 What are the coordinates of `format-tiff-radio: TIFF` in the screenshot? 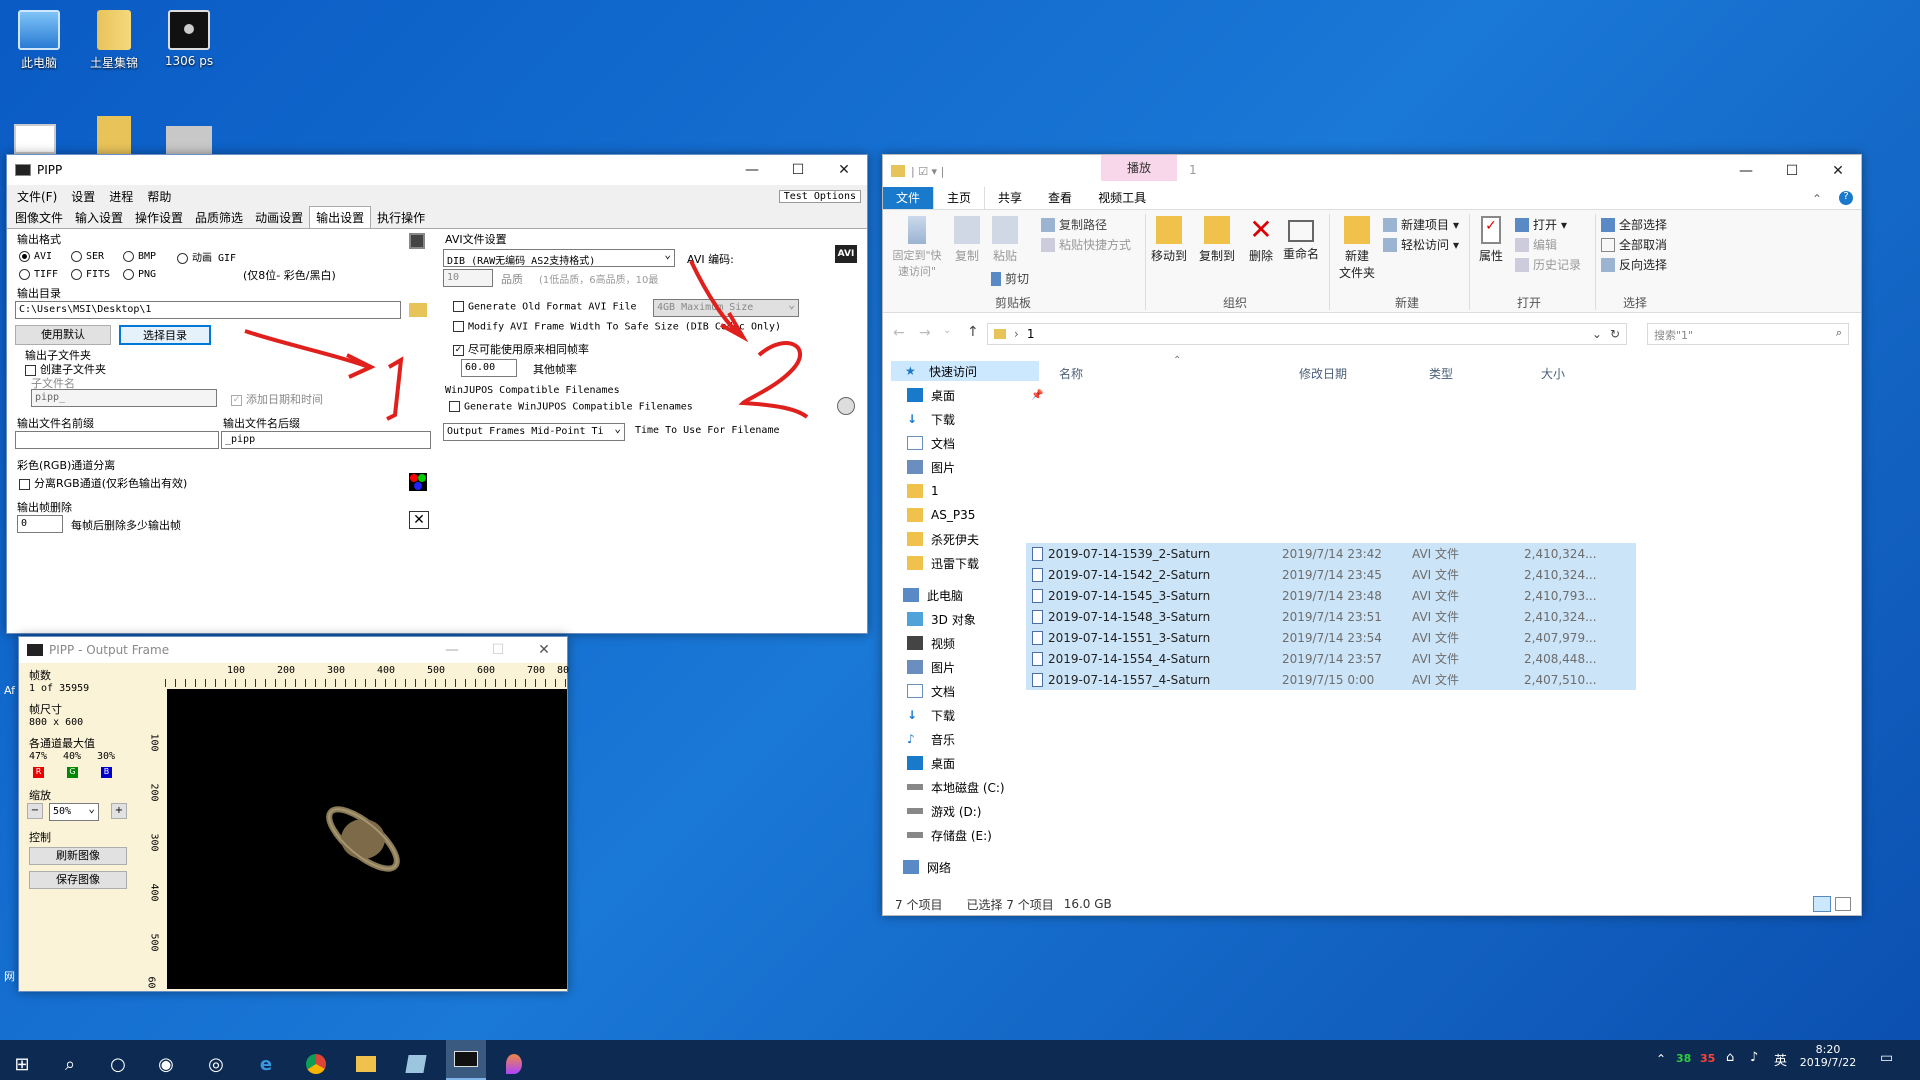 It's located at (38, 273).